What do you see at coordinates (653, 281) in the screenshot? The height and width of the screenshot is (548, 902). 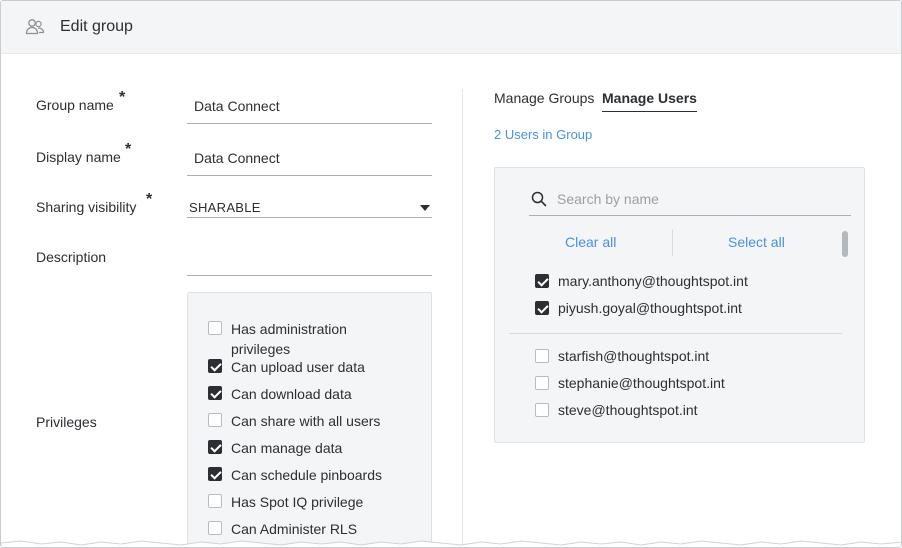 I see `user-email: mary.anthony@thoughtspot.int` at bounding box center [653, 281].